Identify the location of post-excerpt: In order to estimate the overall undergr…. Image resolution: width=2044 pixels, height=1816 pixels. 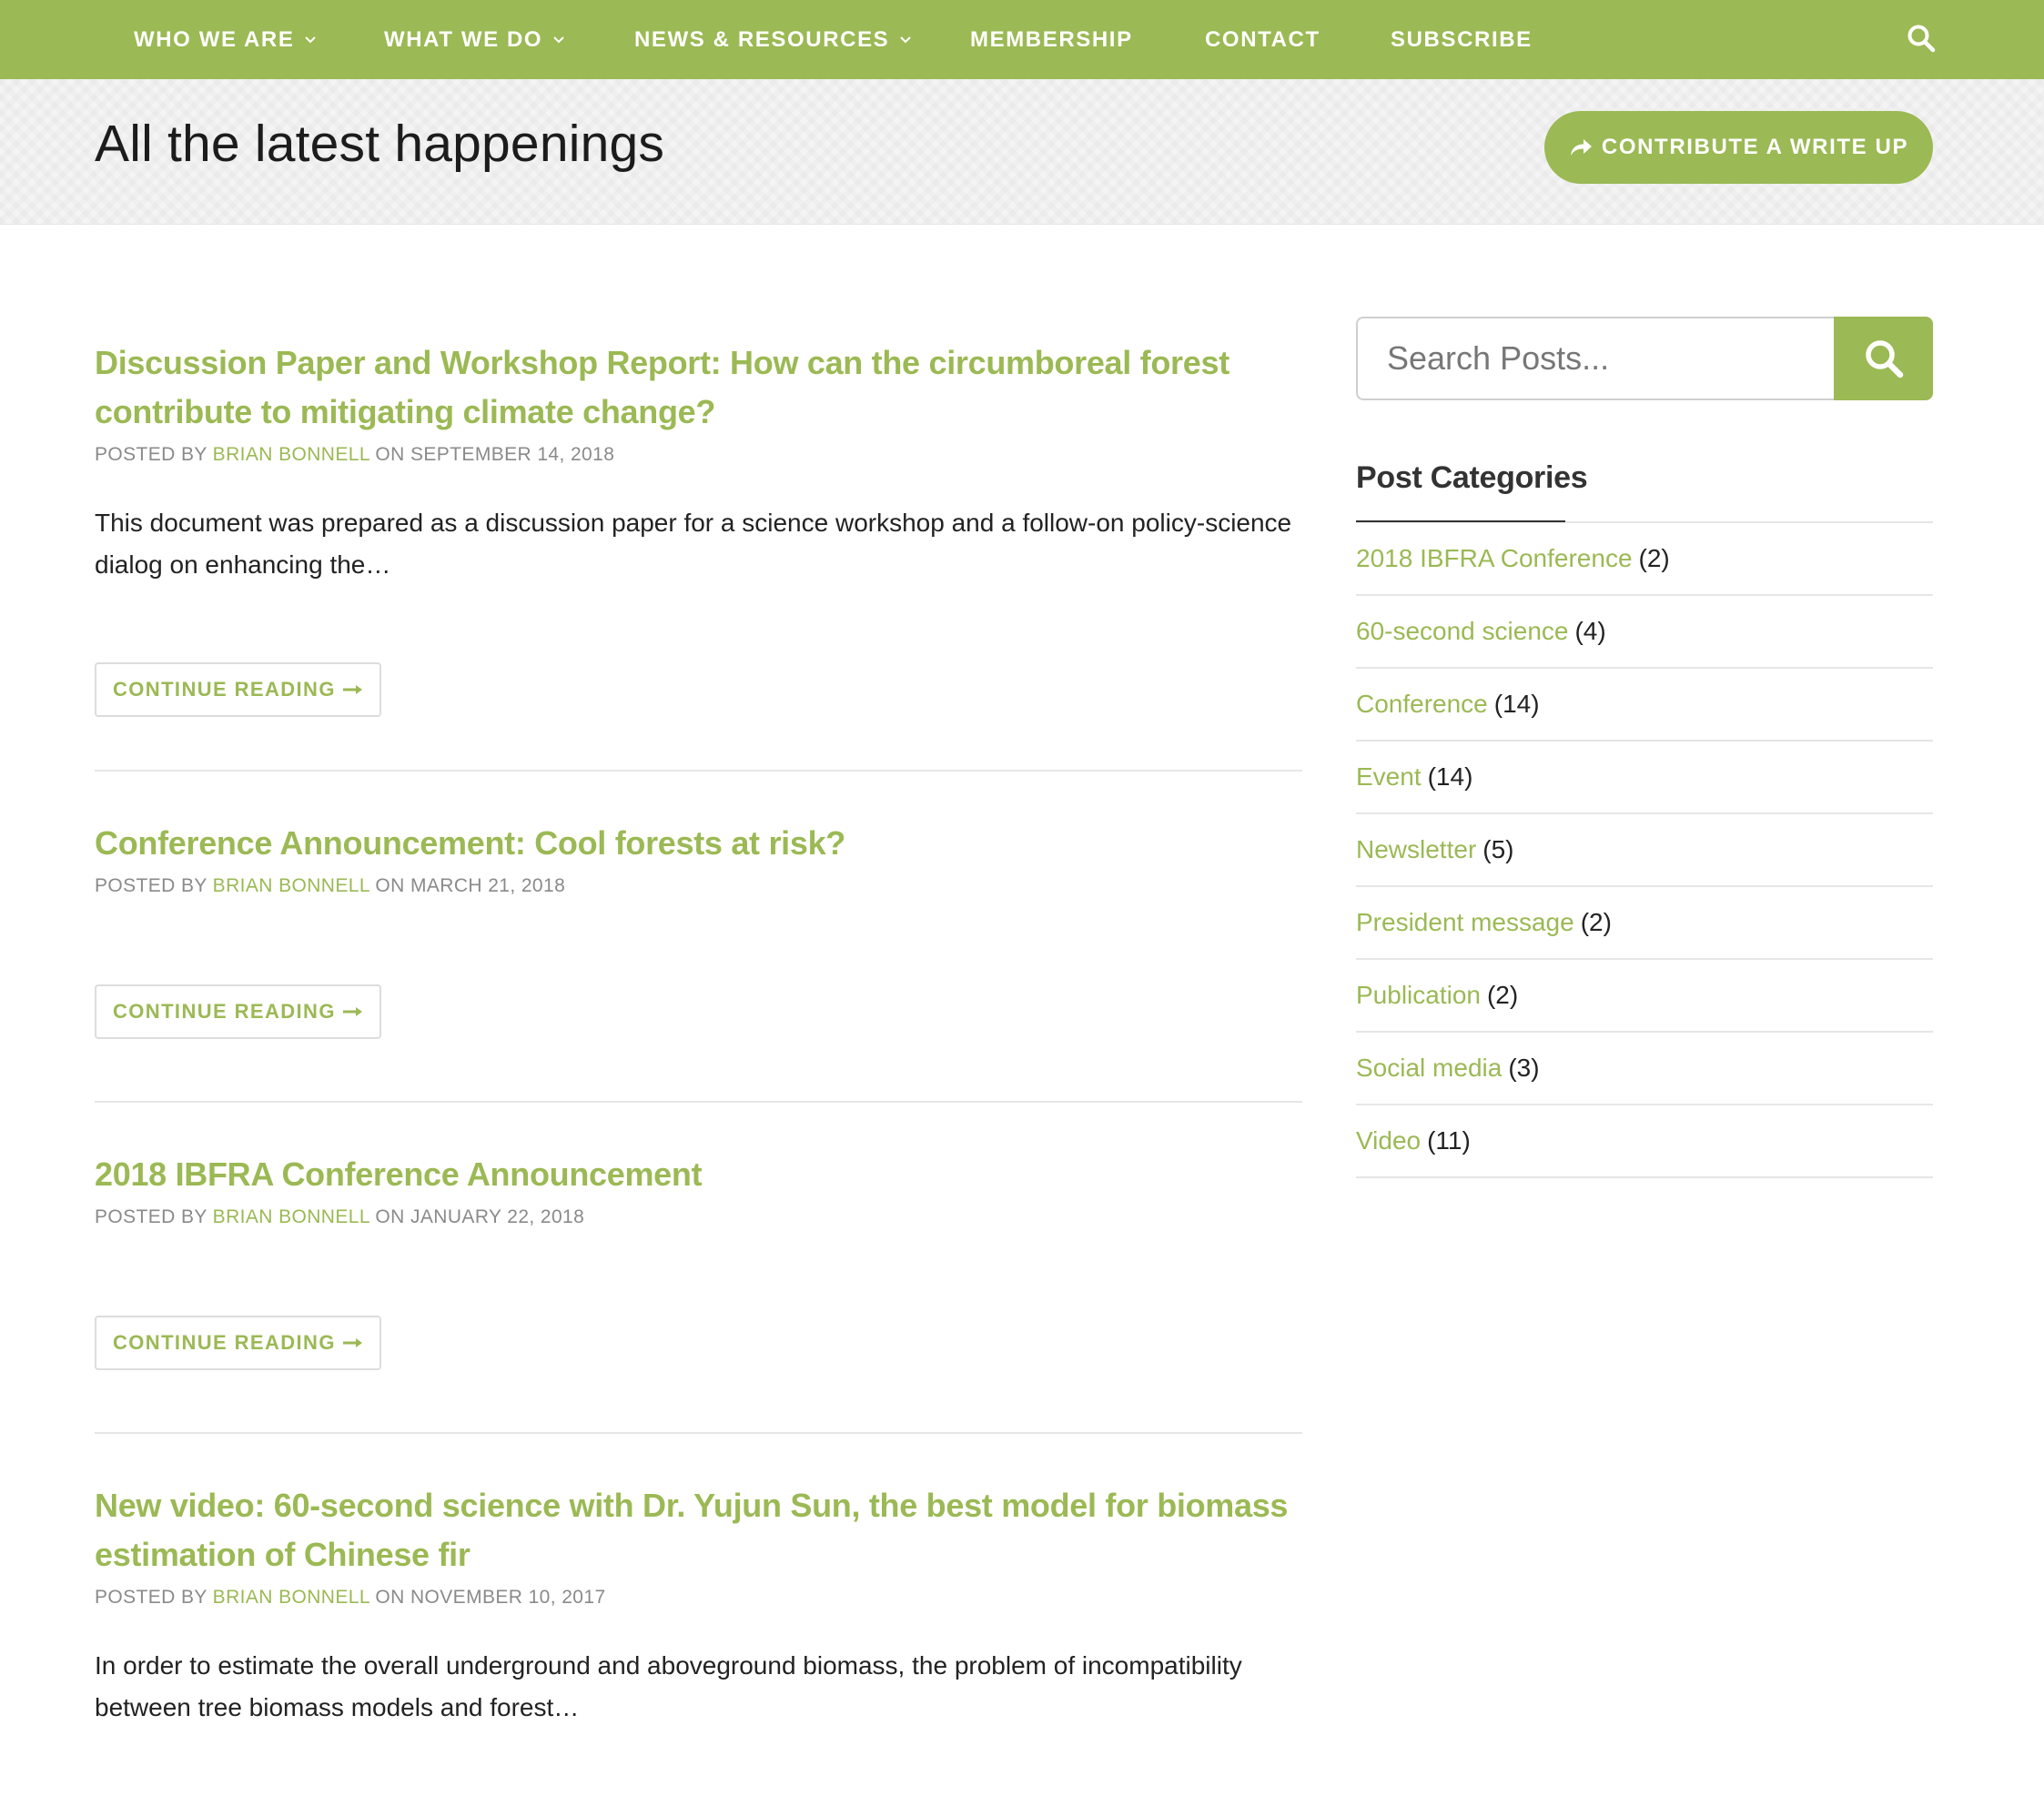
(668, 1686).